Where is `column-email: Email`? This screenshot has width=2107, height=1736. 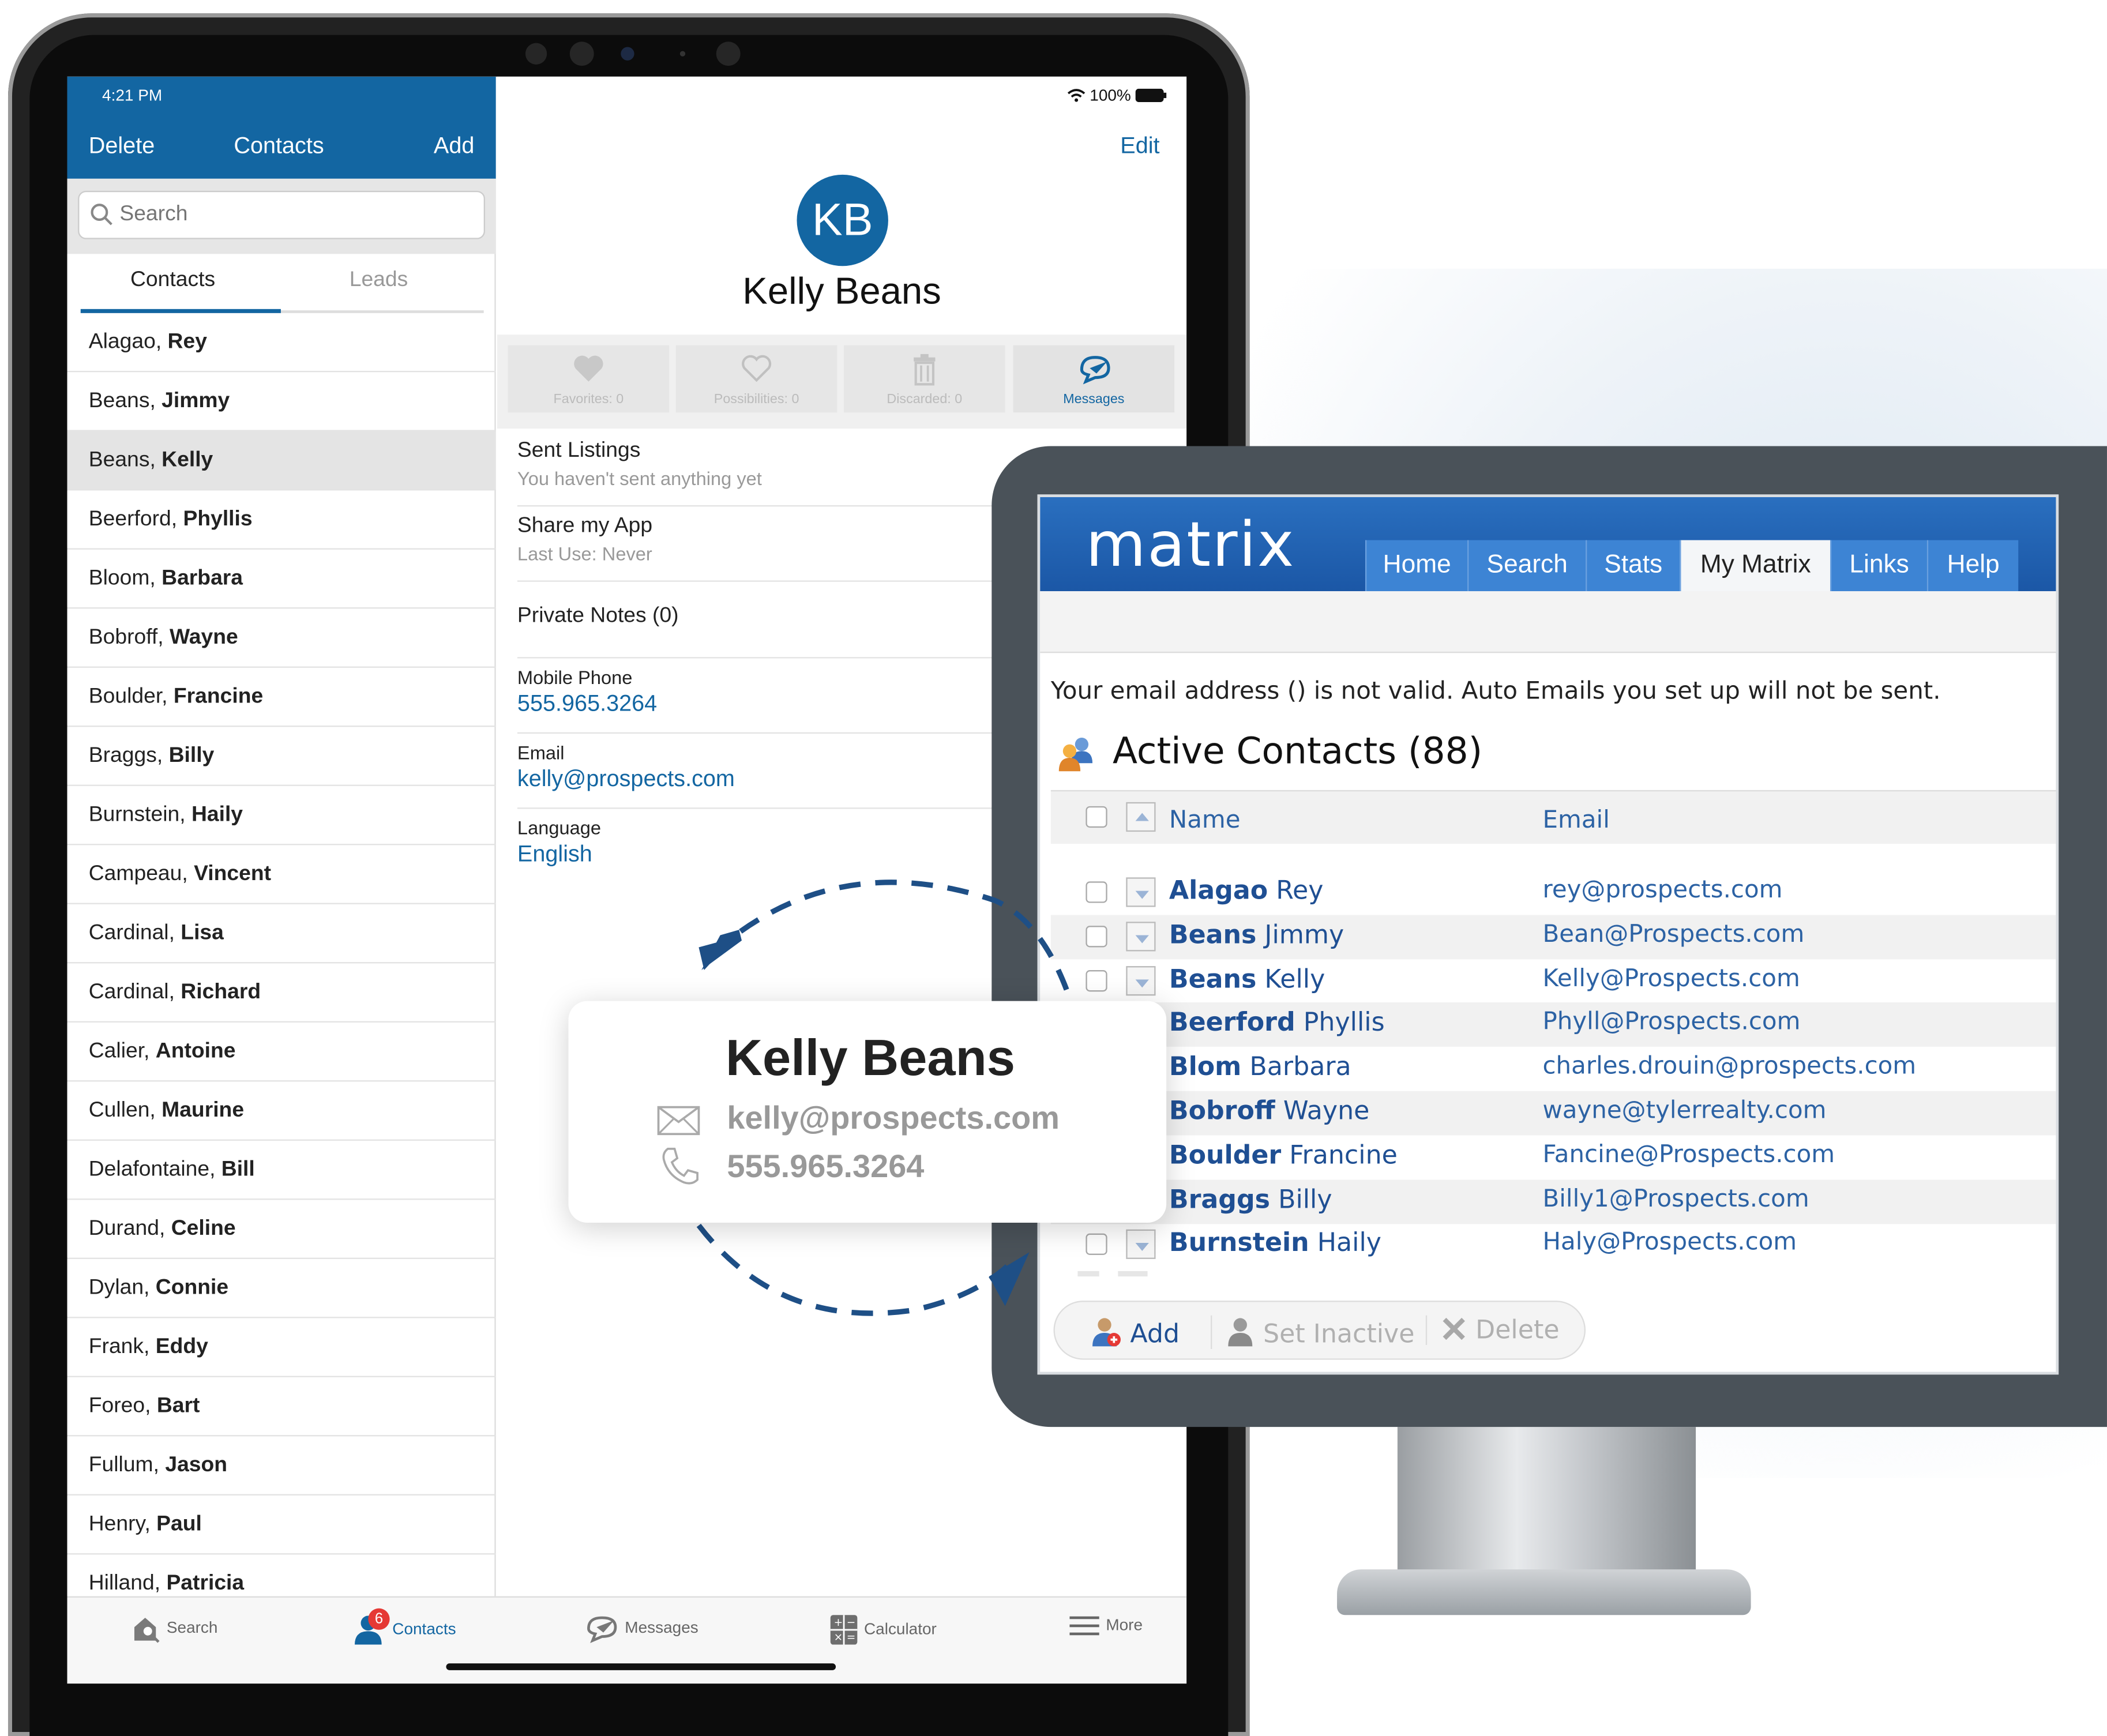
column-email: Email is located at coordinates (1575, 821).